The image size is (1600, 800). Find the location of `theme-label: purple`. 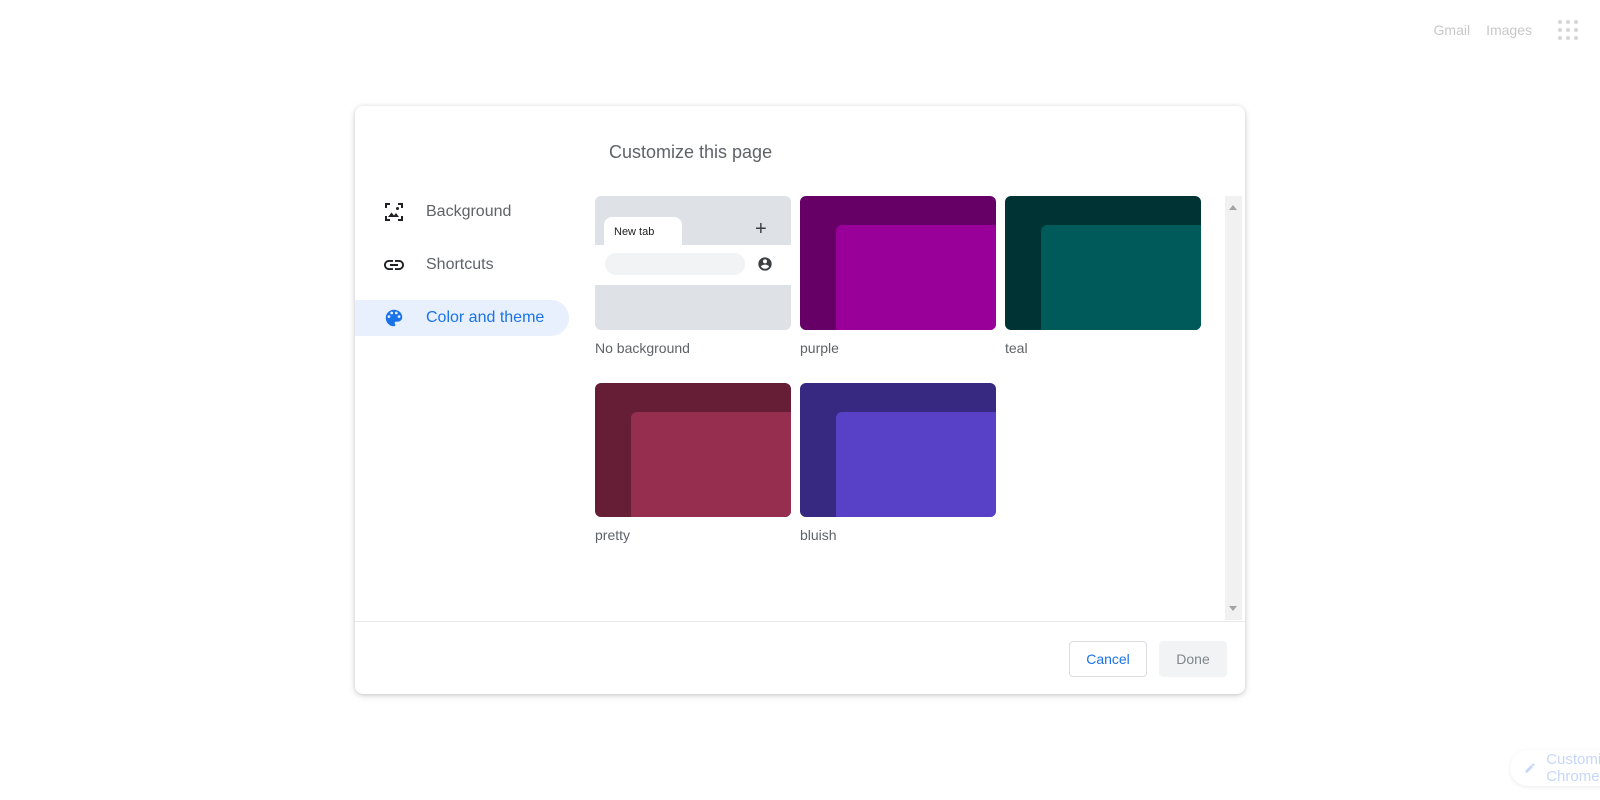

theme-label: purple is located at coordinates (819, 348).